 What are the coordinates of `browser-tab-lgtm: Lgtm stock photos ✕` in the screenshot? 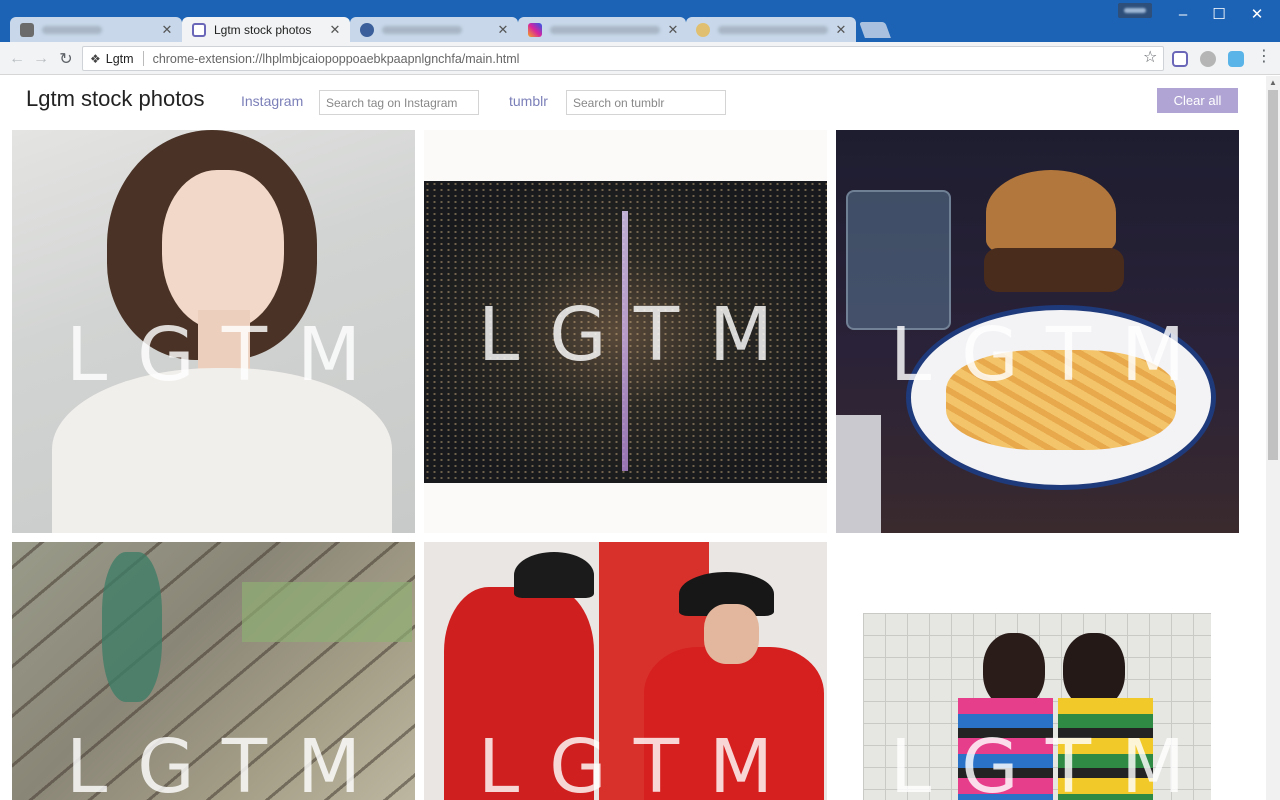 It's located at (266, 29).